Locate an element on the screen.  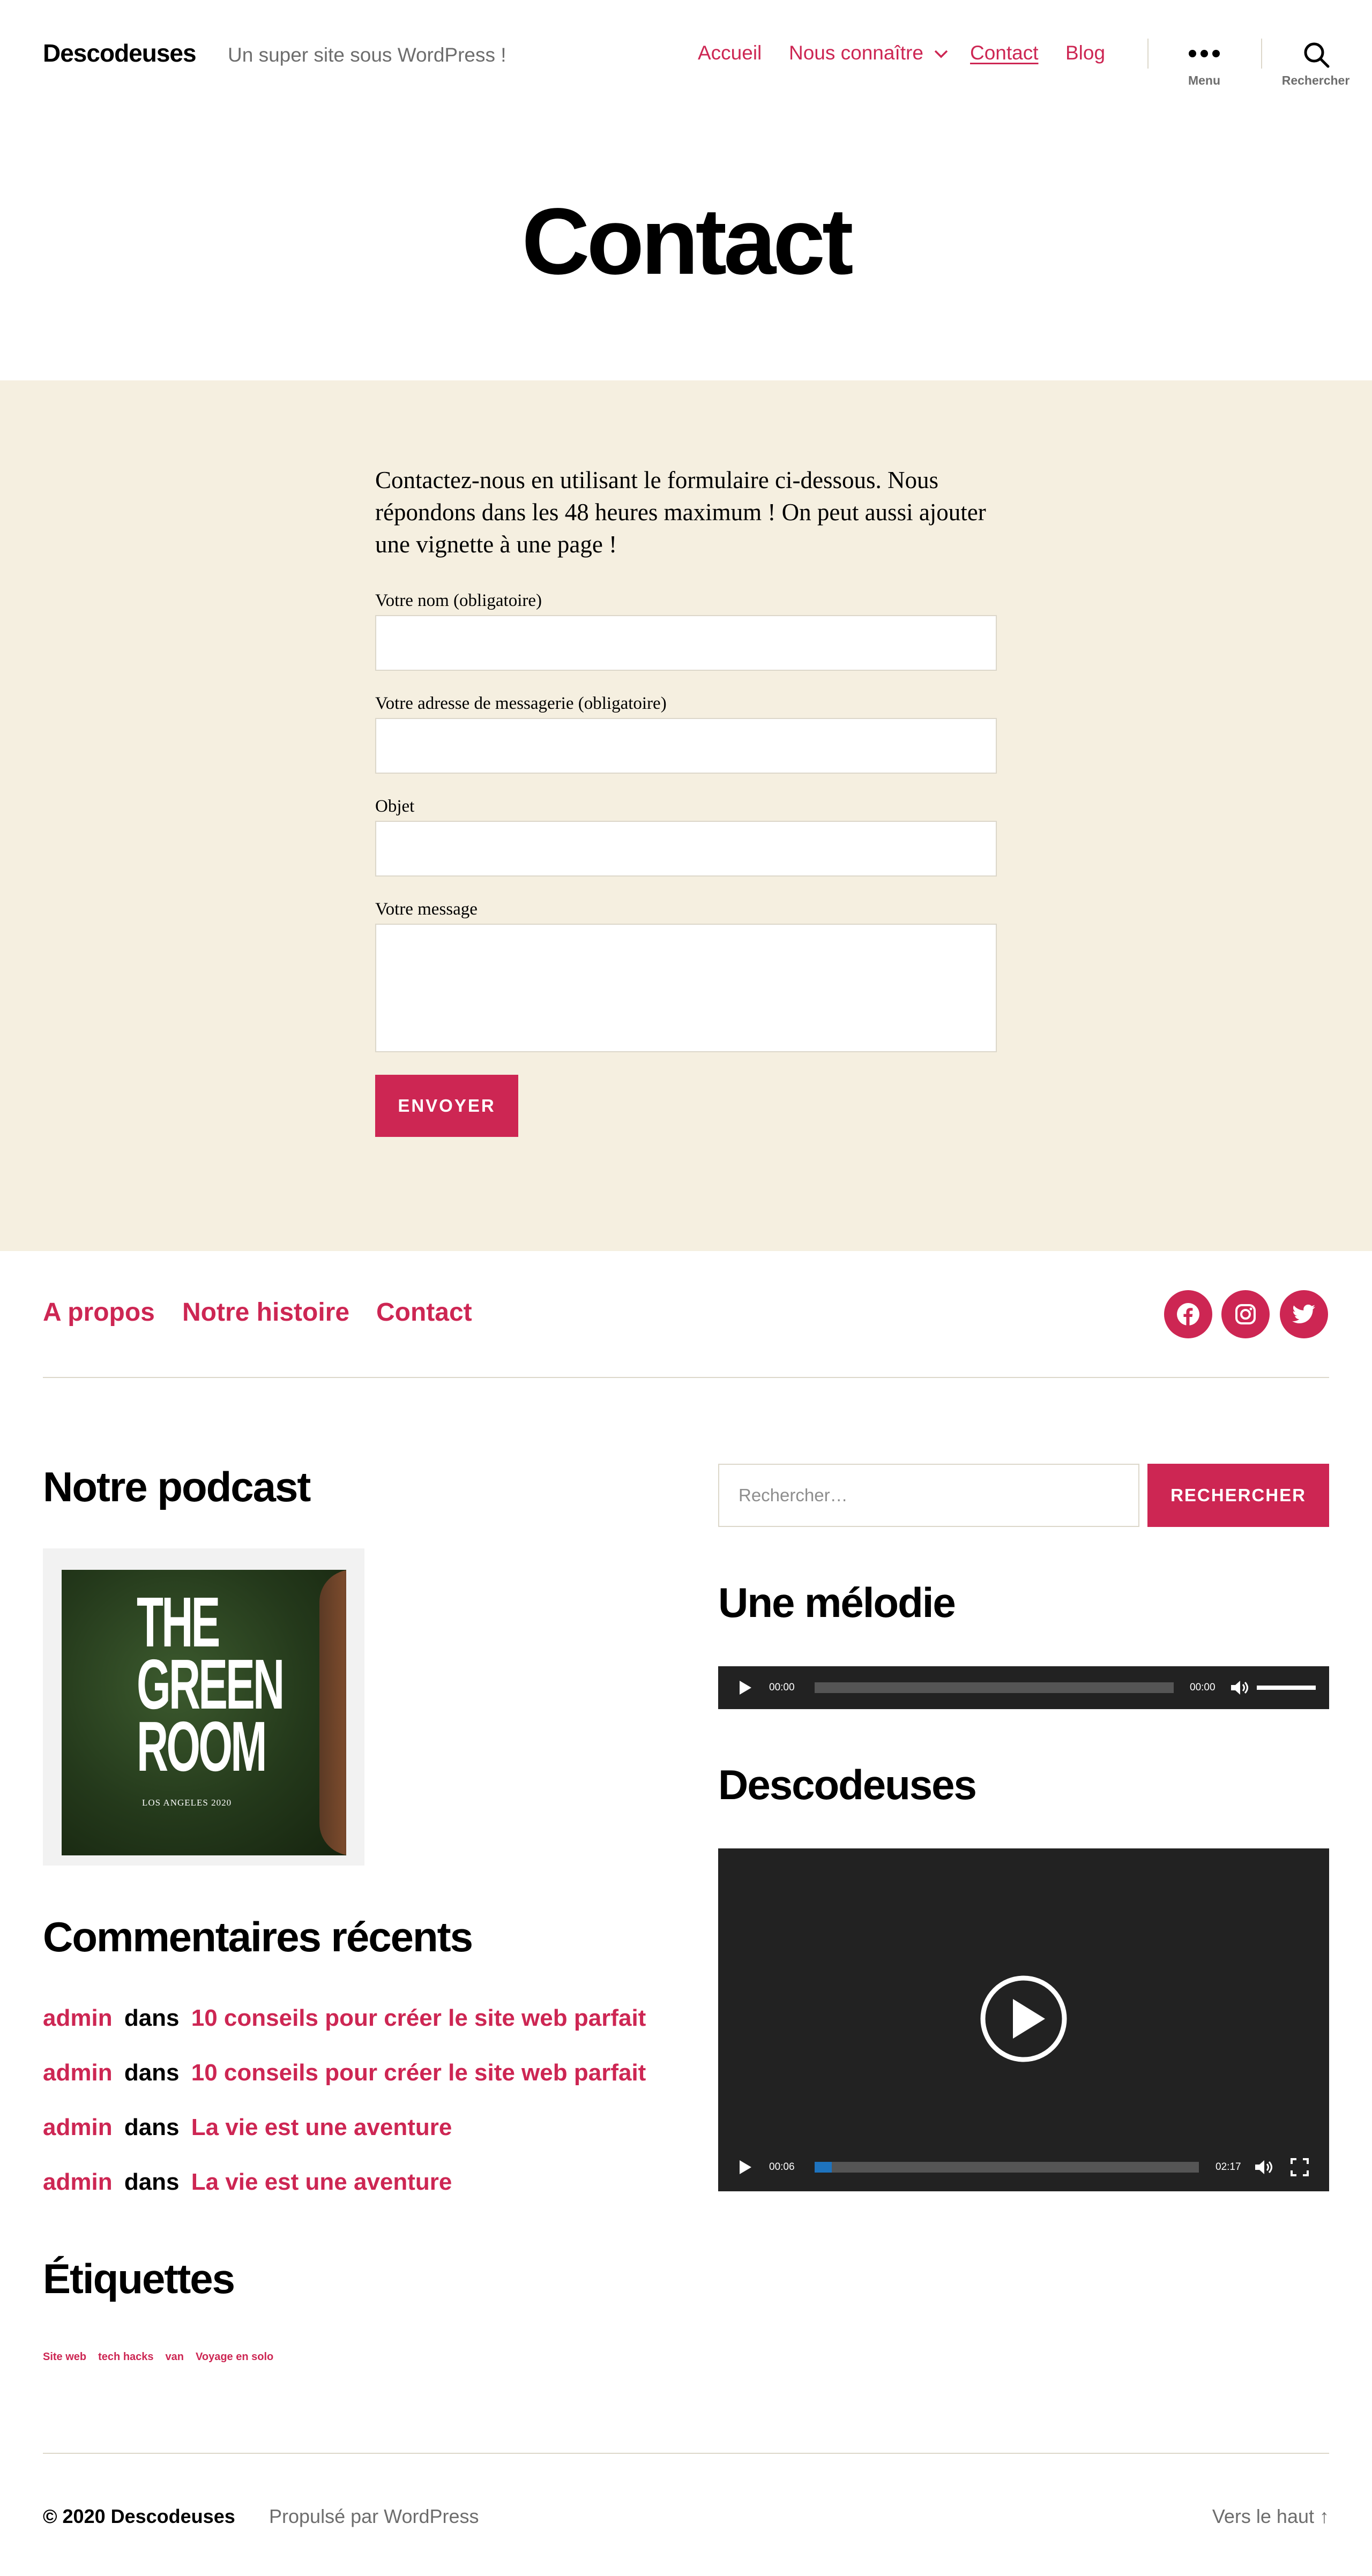
tags-widget-title: Étiquettes is located at coordinates (139, 2278).